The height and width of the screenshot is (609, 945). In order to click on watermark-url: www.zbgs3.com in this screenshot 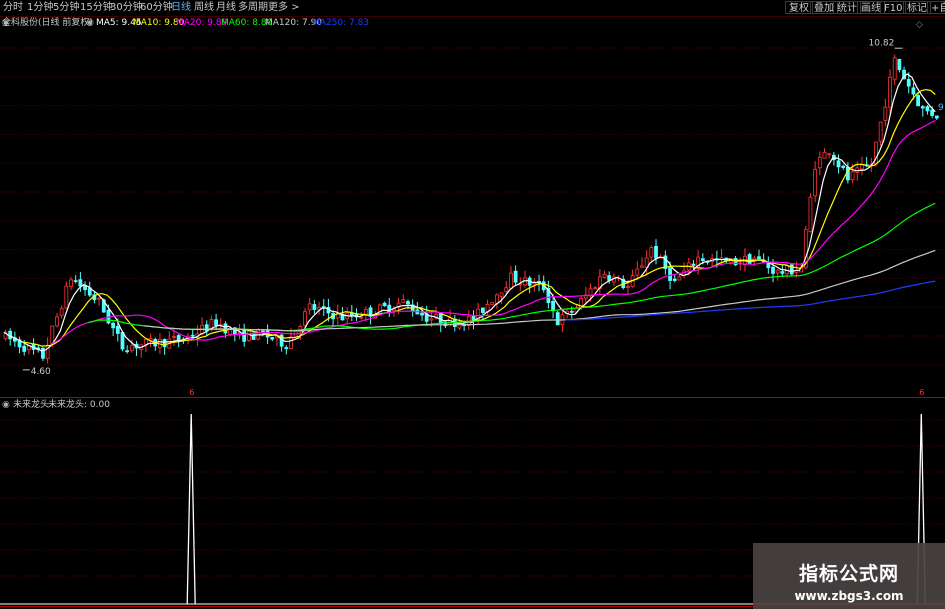, I will do `click(849, 596)`.